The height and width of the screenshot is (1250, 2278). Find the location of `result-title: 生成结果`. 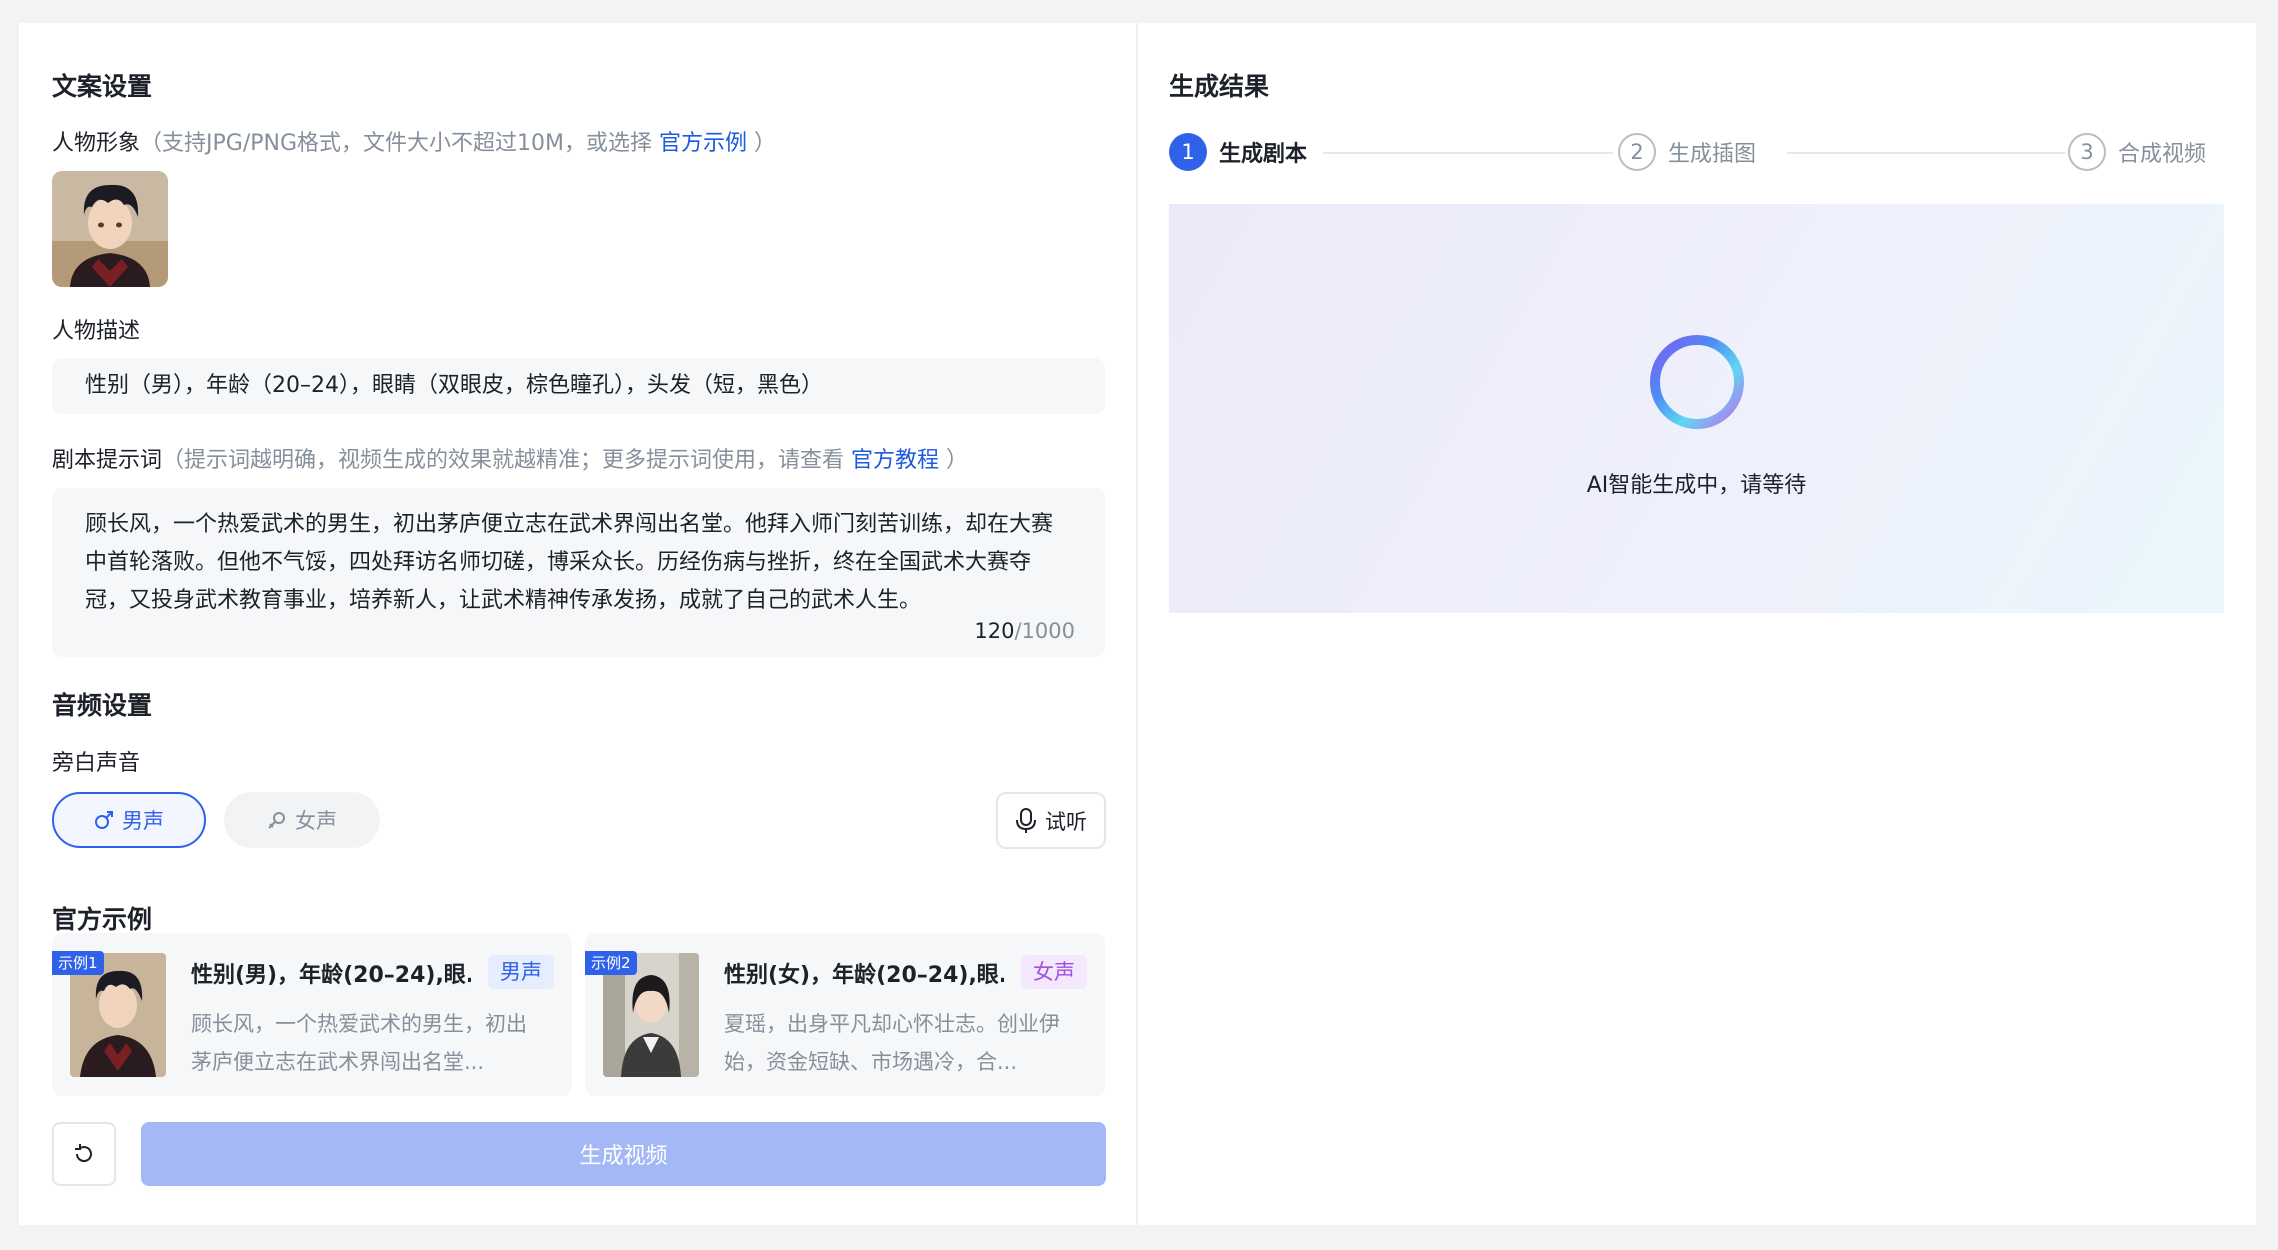

result-title: 生成结果 is located at coordinates (1219, 86).